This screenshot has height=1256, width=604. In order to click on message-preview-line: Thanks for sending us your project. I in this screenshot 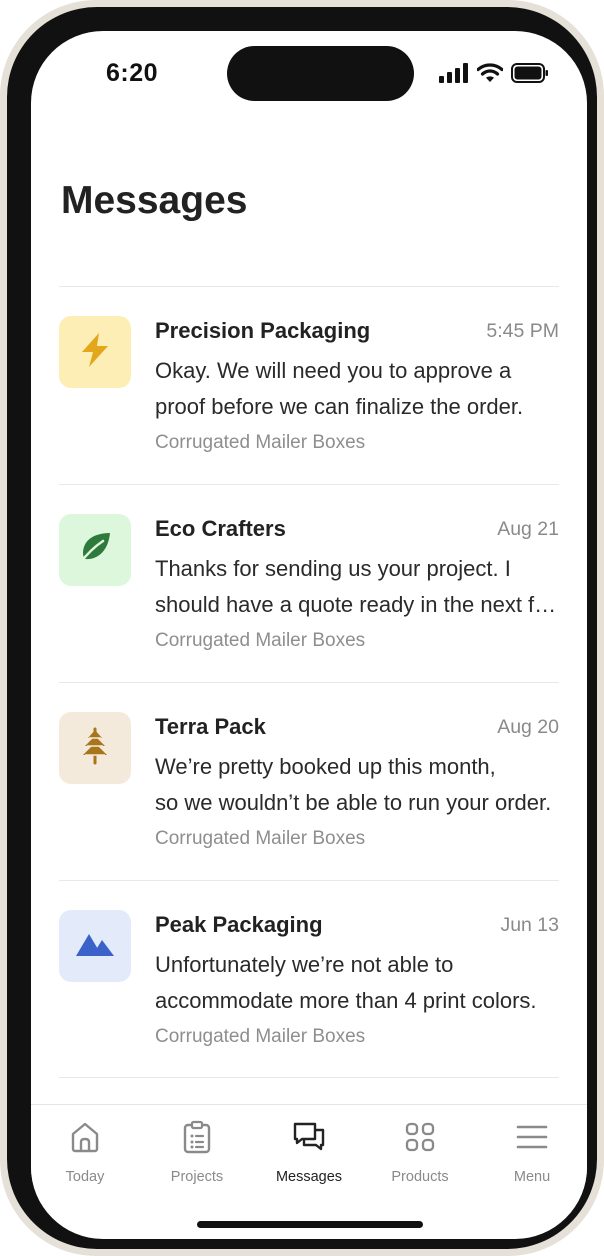, I will do `click(333, 568)`.